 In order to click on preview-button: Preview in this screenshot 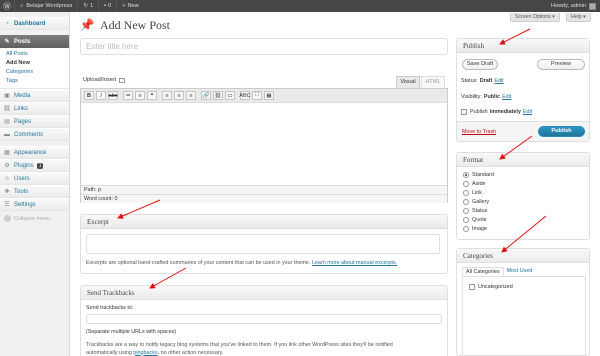, I will do `click(561, 64)`.